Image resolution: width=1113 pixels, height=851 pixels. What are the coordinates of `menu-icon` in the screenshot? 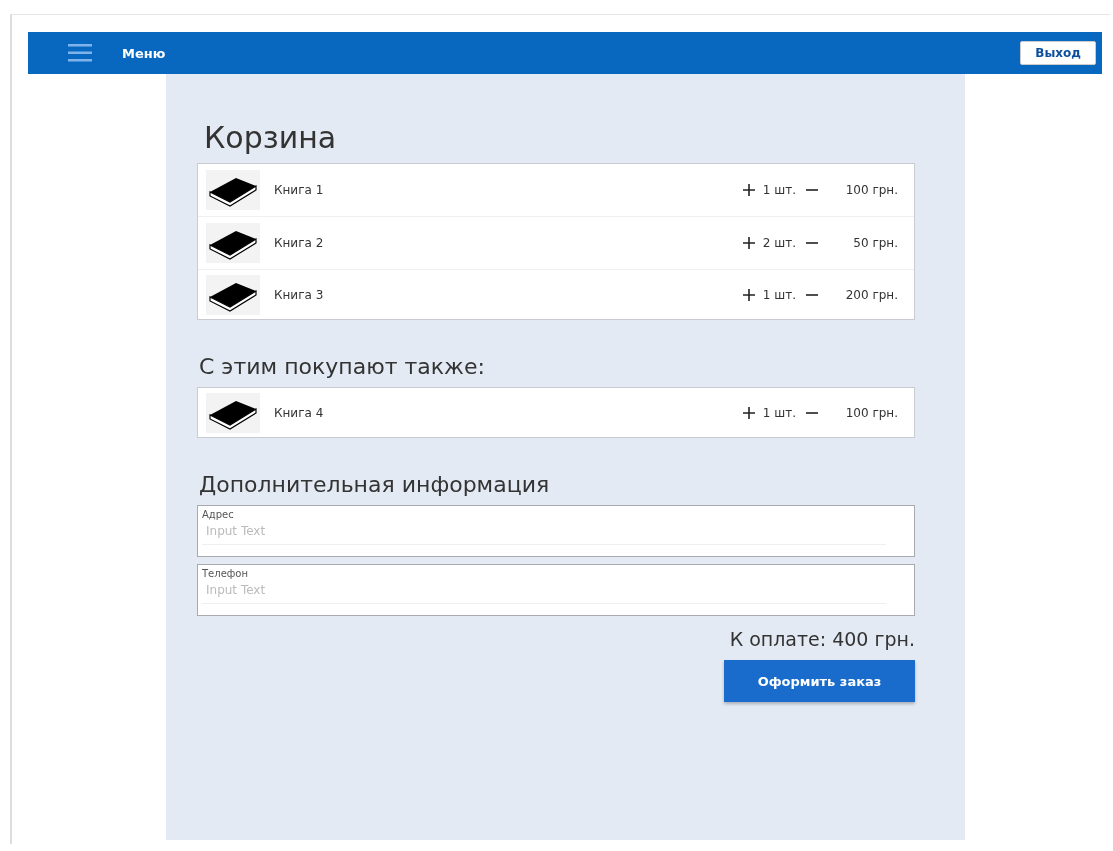 It's located at (80, 53).